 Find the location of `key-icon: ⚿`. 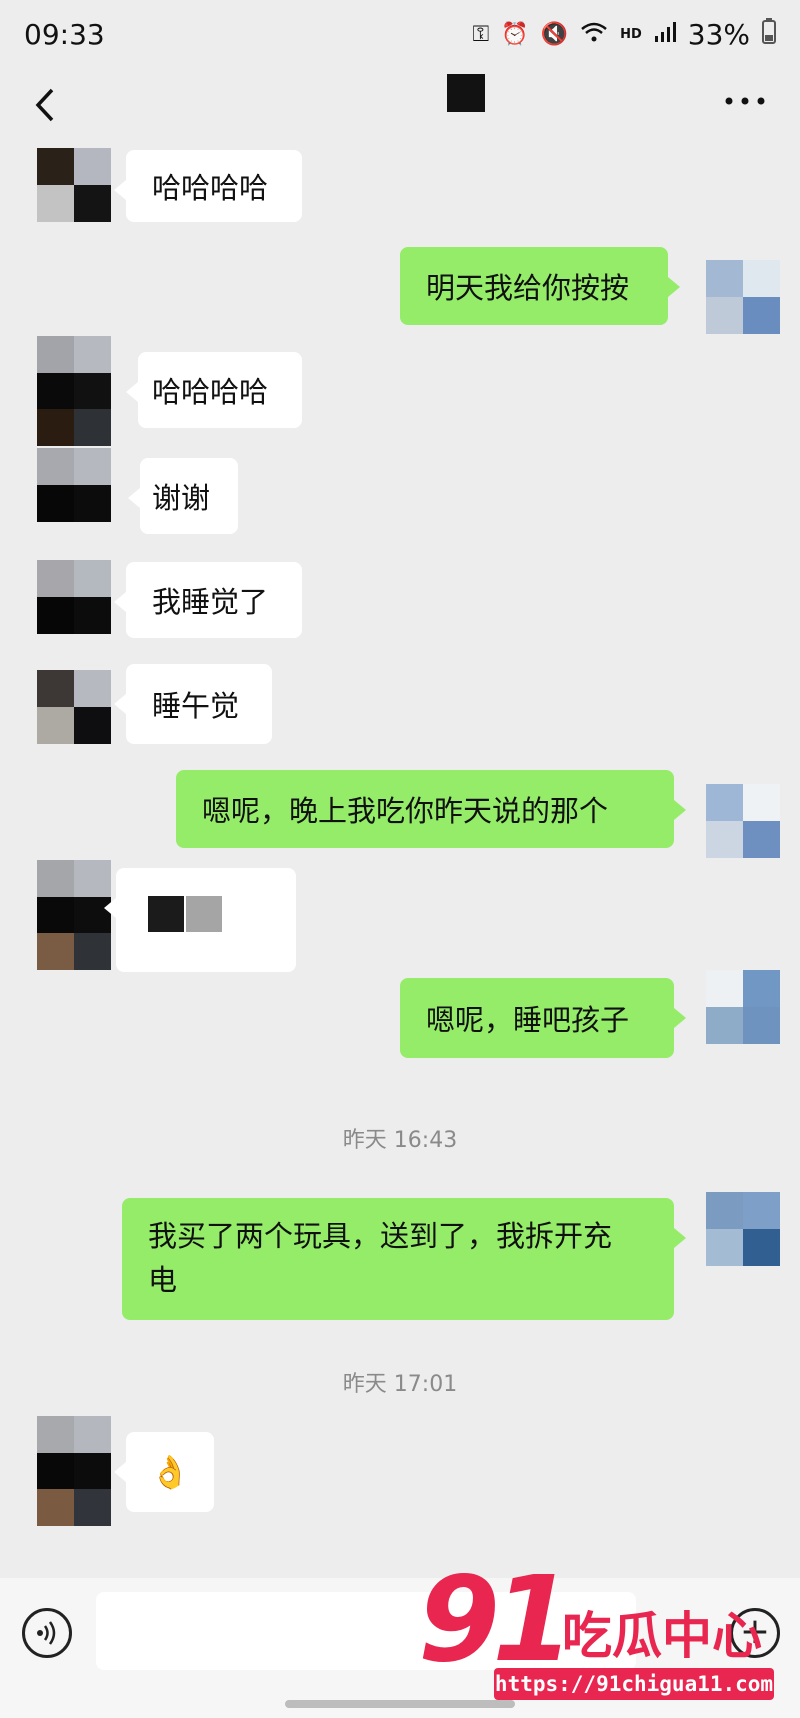

key-icon: ⚿ is located at coordinates (481, 34).